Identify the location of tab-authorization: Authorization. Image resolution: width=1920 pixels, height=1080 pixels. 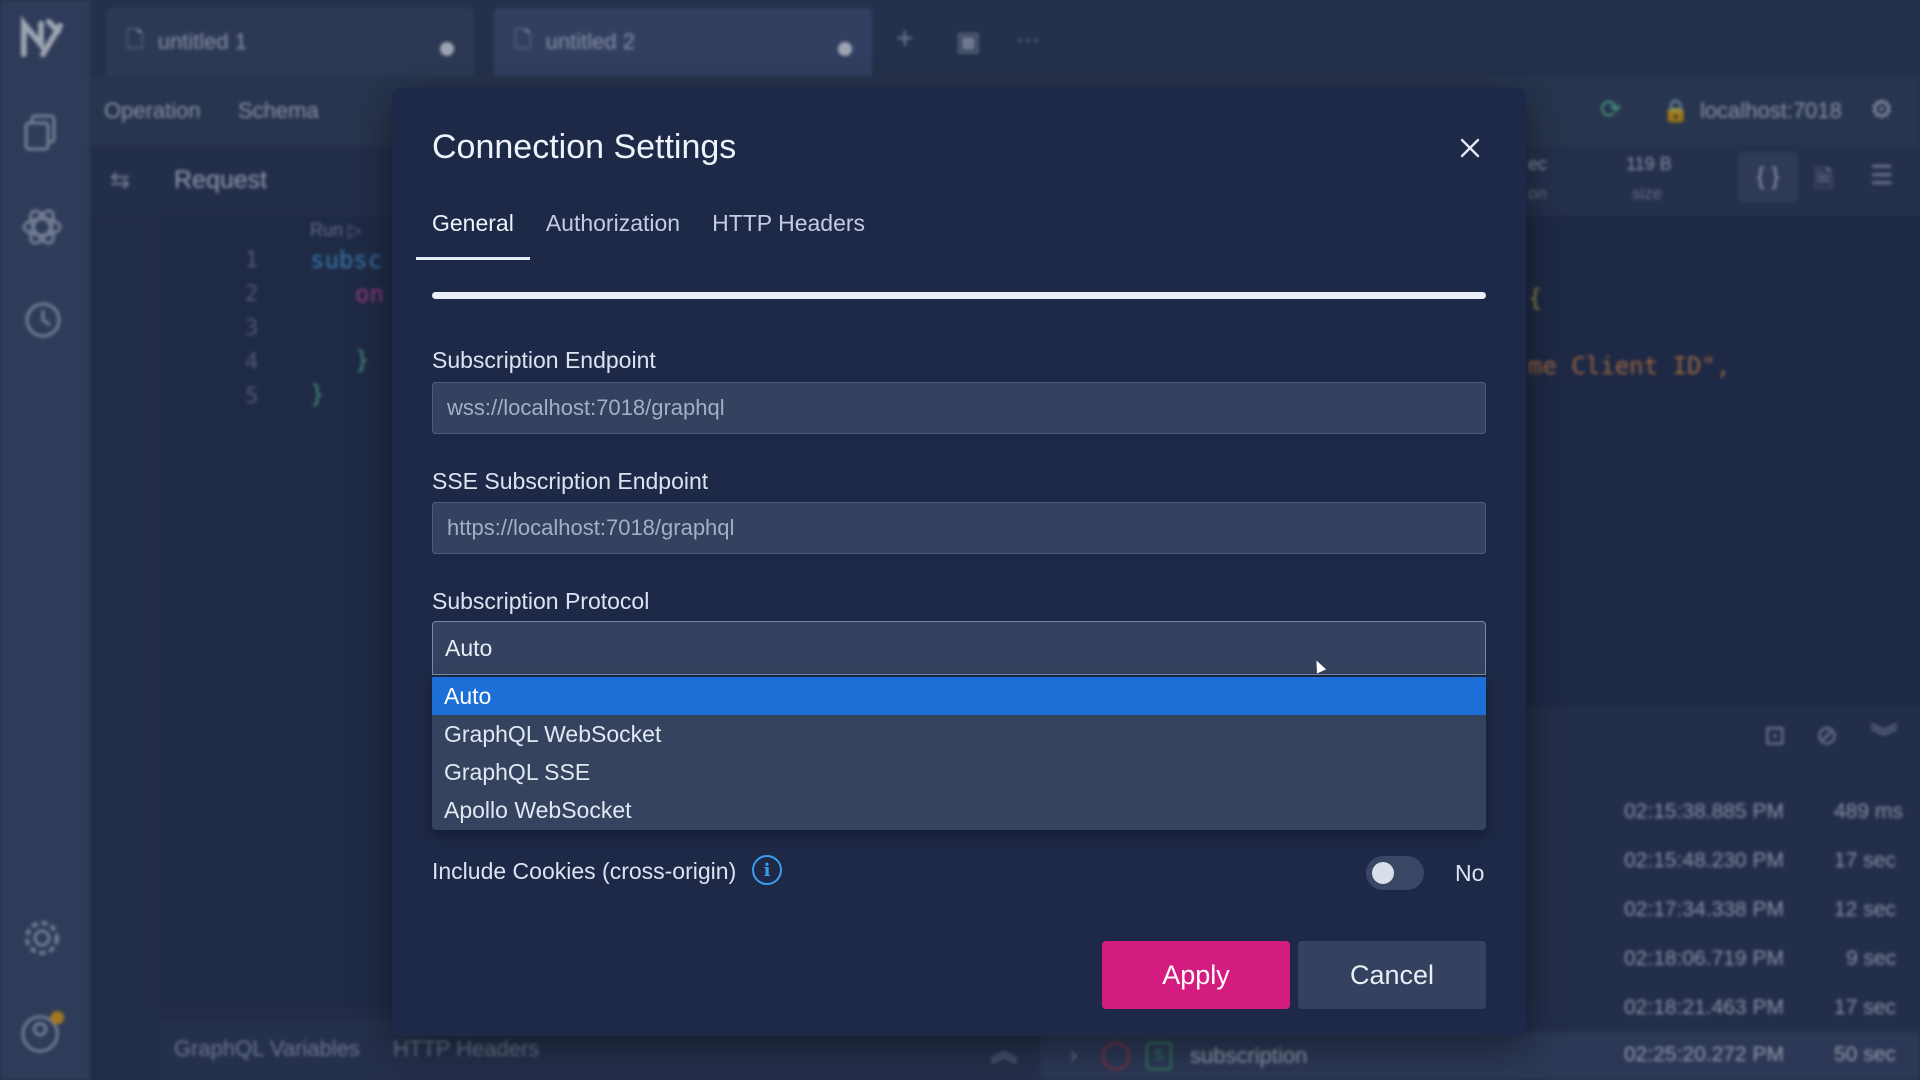
(613, 234).